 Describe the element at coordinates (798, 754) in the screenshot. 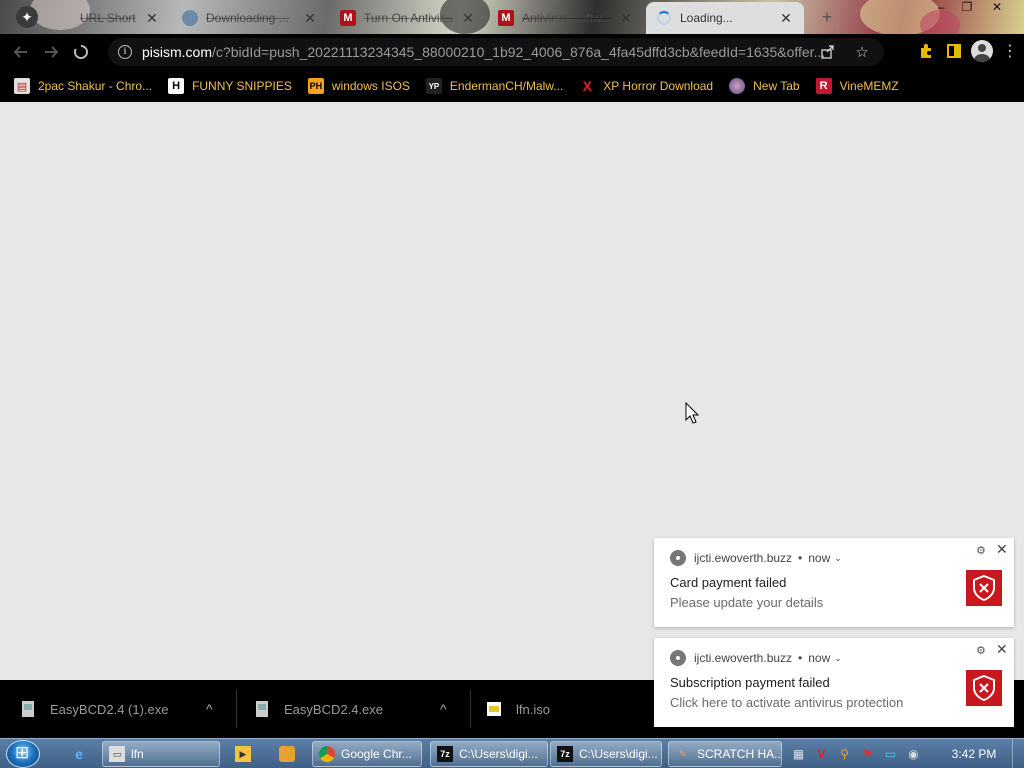

I see `network-icon: ▦` at that location.